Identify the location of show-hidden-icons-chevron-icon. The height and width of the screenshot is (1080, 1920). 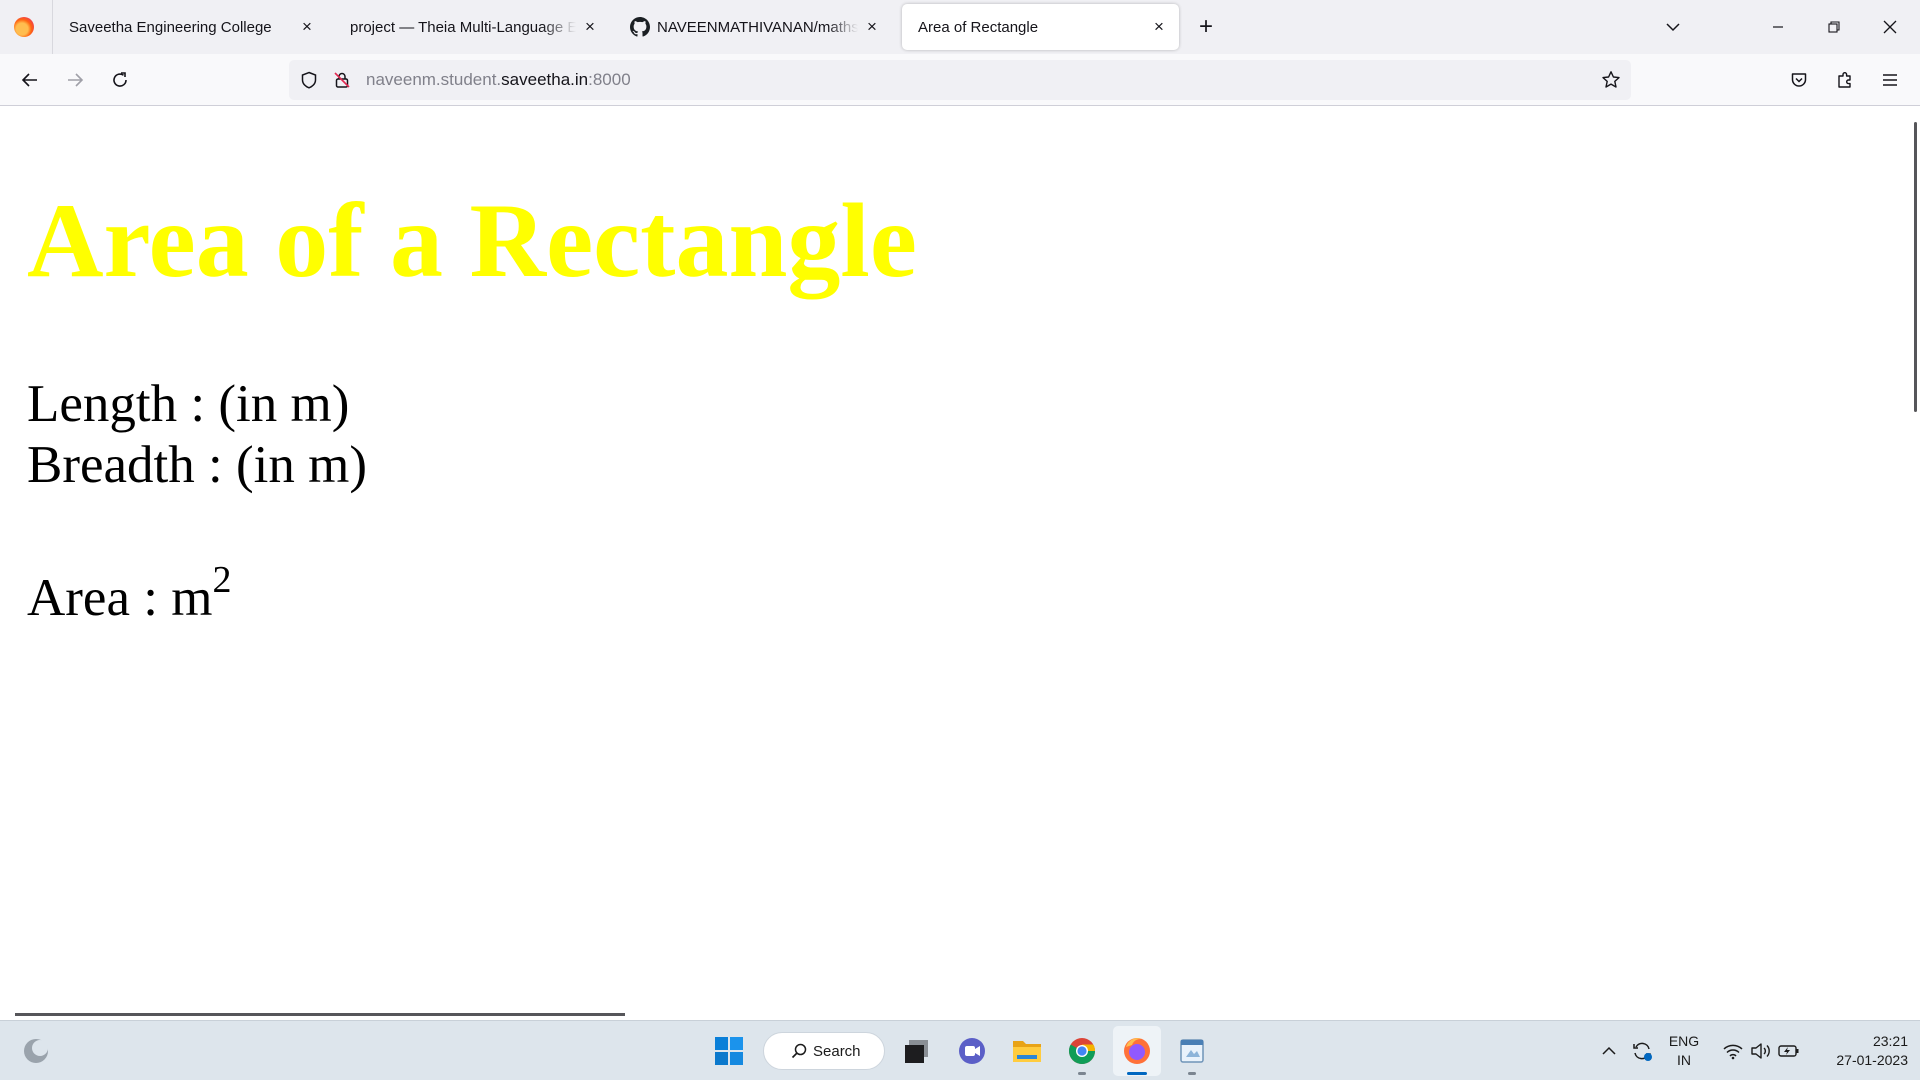
(1609, 1051).